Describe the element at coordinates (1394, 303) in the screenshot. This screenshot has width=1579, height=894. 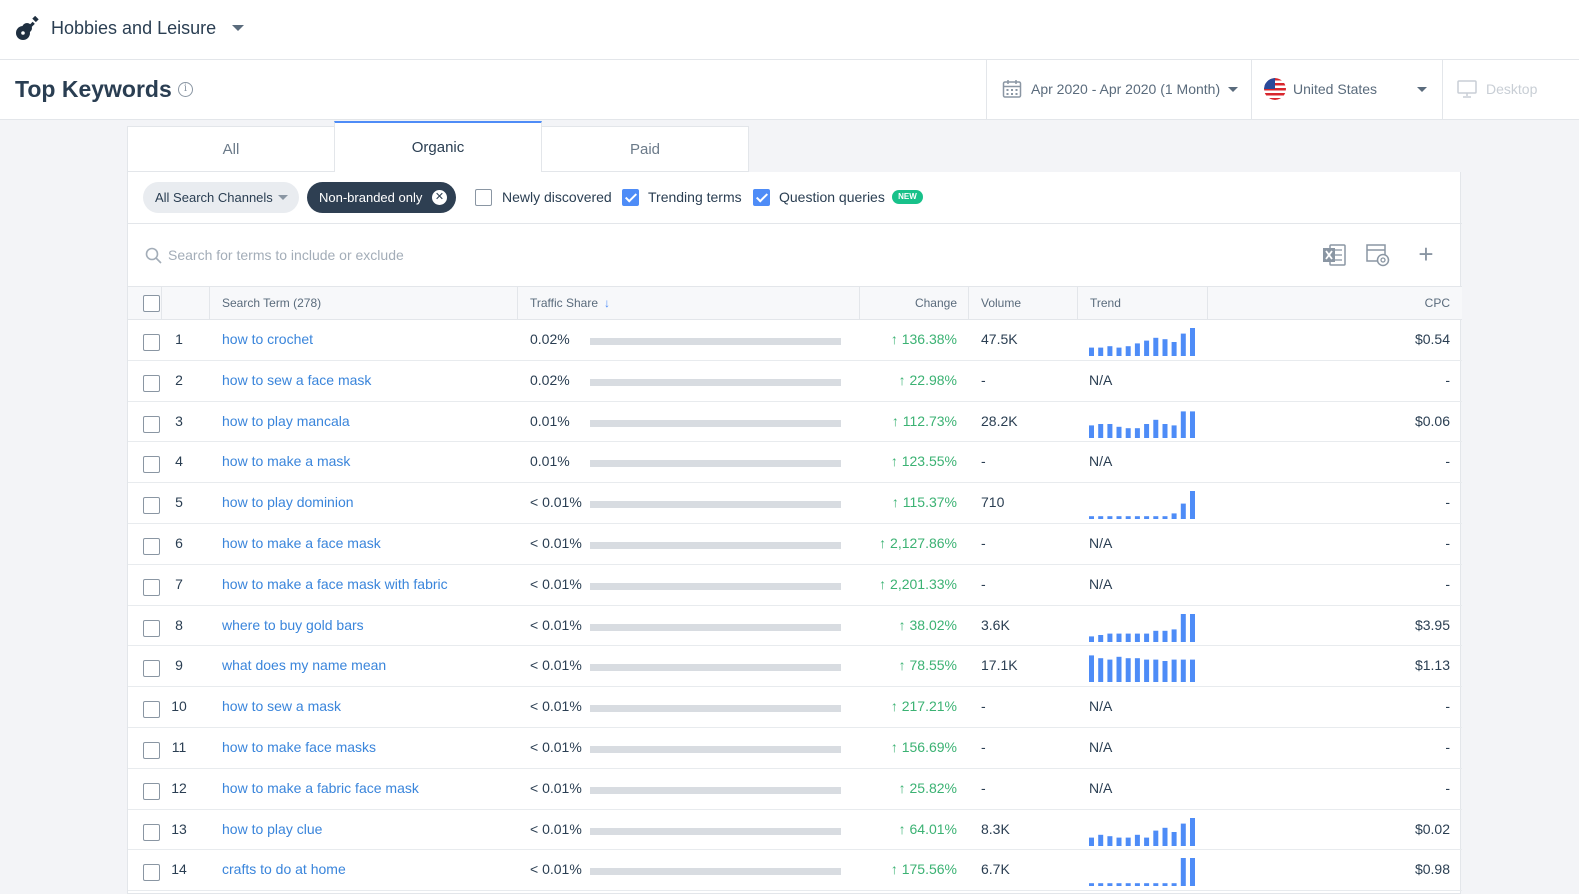
I see `col-cpc: CPC` at that location.